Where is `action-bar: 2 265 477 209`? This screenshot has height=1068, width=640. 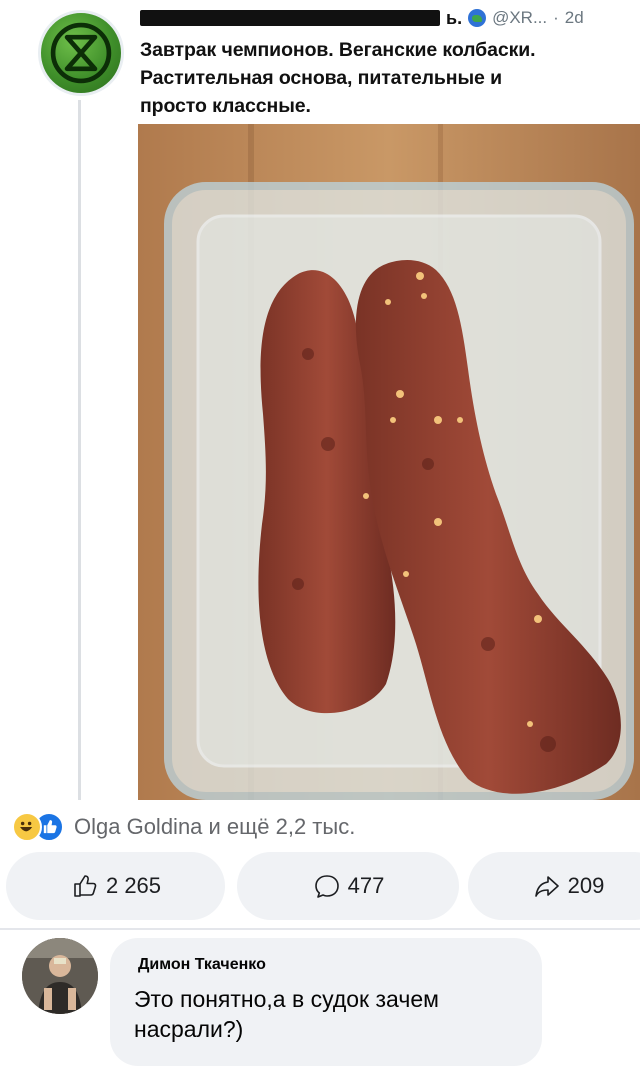
action-bar: 2 265 477 209 is located at coordinates (323, 887).